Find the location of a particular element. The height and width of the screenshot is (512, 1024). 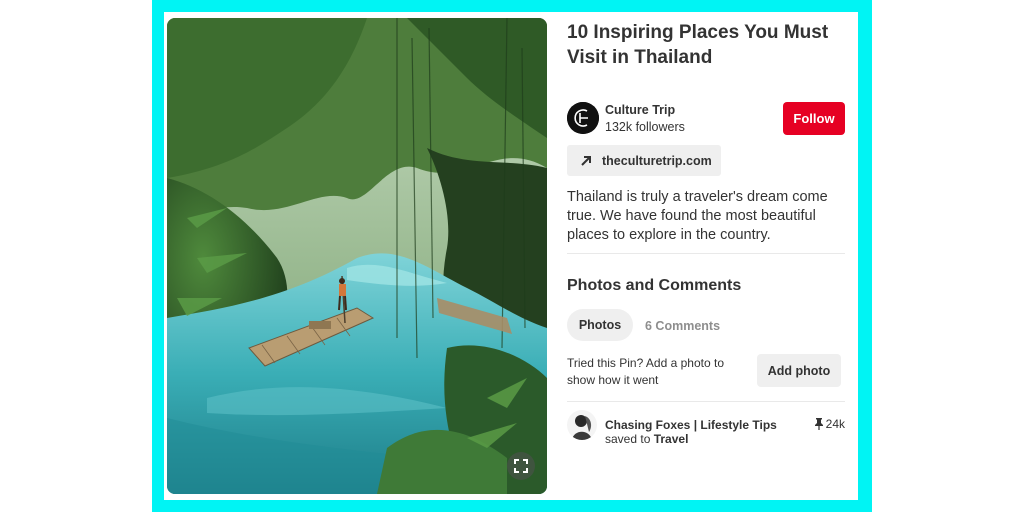

source-link-button: theculturetrip.com is located at coordinates (644, 160).